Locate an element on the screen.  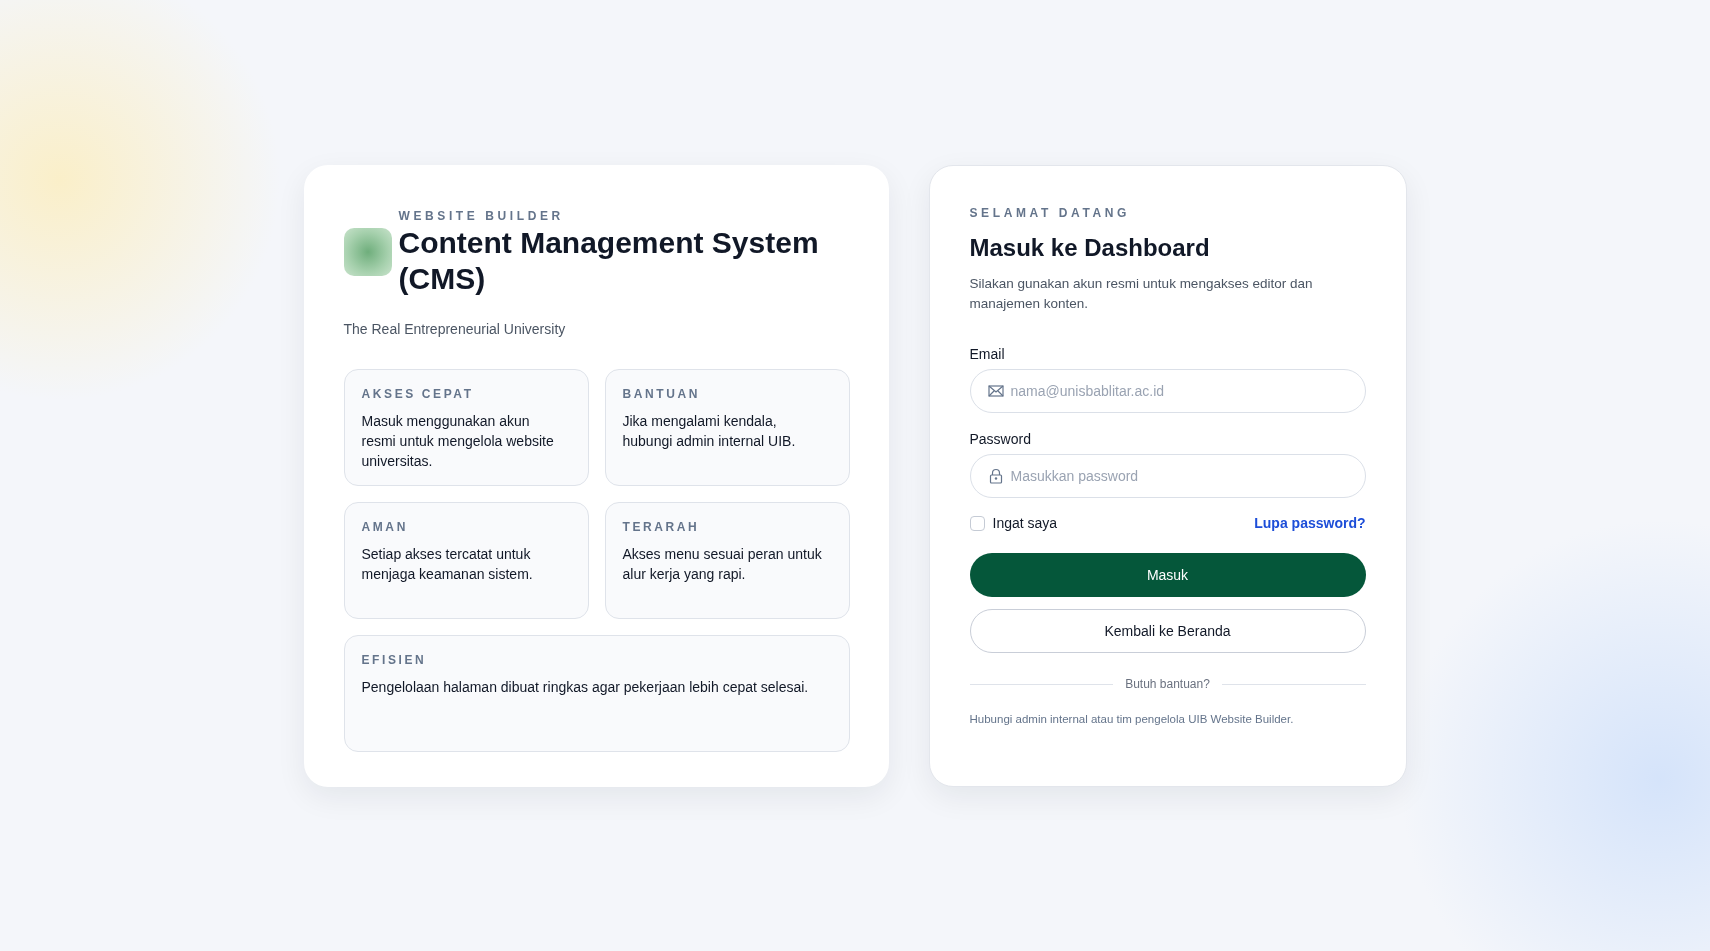
password-field: Masukkan password is located at coordinates (1167, 476).